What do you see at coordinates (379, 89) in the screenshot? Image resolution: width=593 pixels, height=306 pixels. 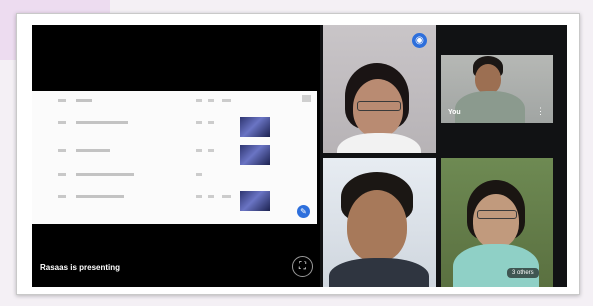 I see `participant-tile: ◉` at bounding box center [379, 89].